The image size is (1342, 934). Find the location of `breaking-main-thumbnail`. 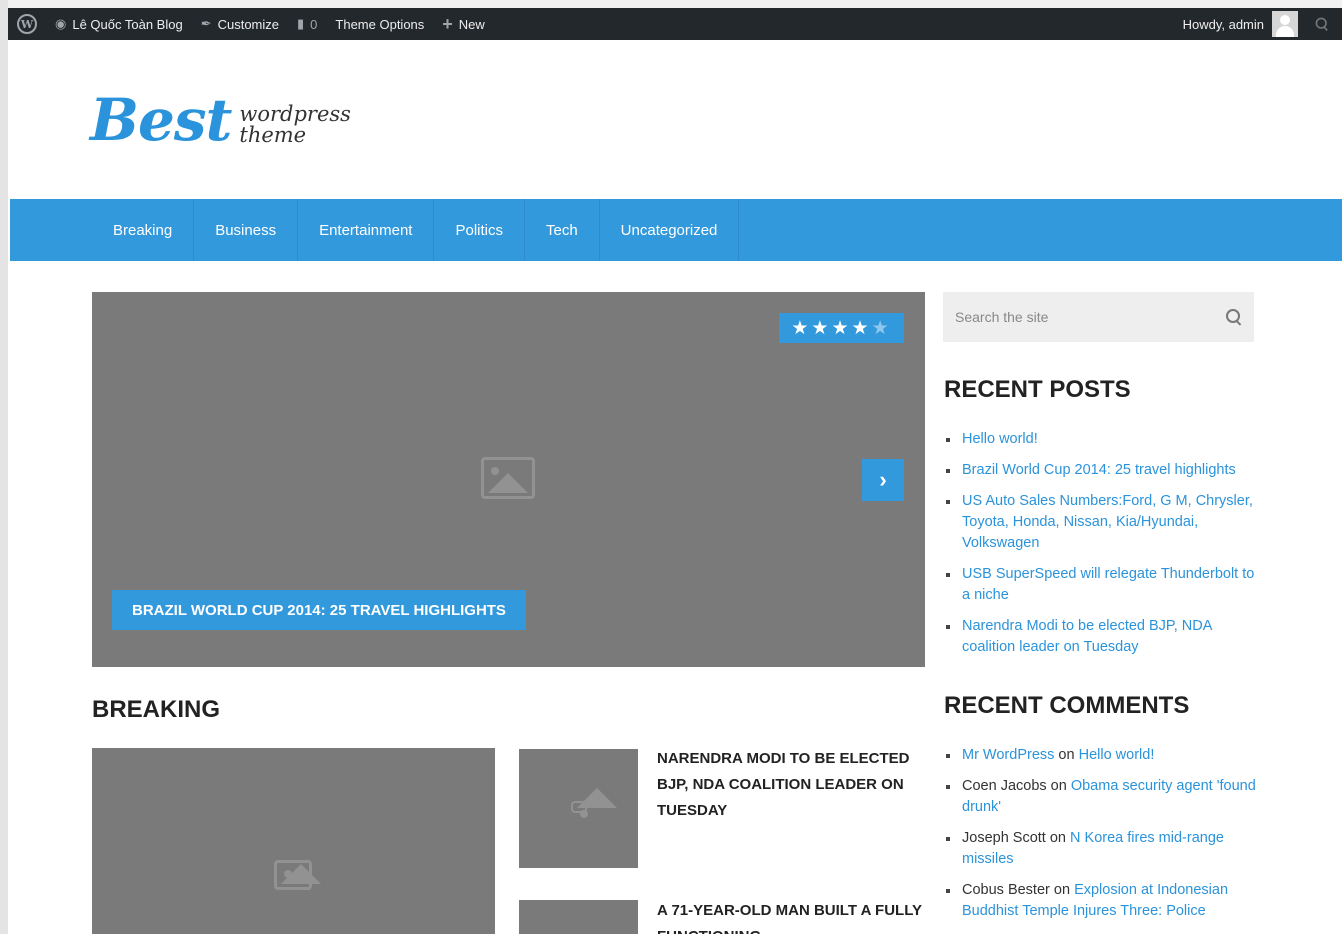

breaking-main-thumbnail is located at coordinates (293, 841).